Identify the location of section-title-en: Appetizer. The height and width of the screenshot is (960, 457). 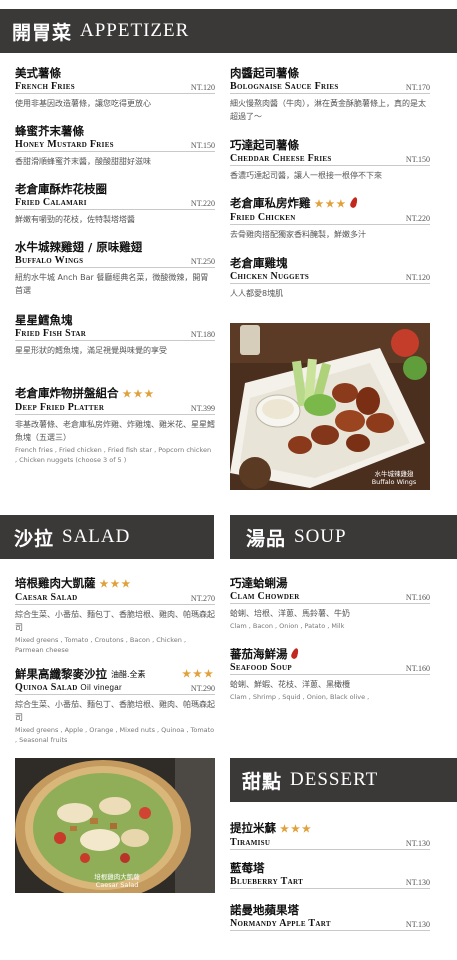
(135, 30).